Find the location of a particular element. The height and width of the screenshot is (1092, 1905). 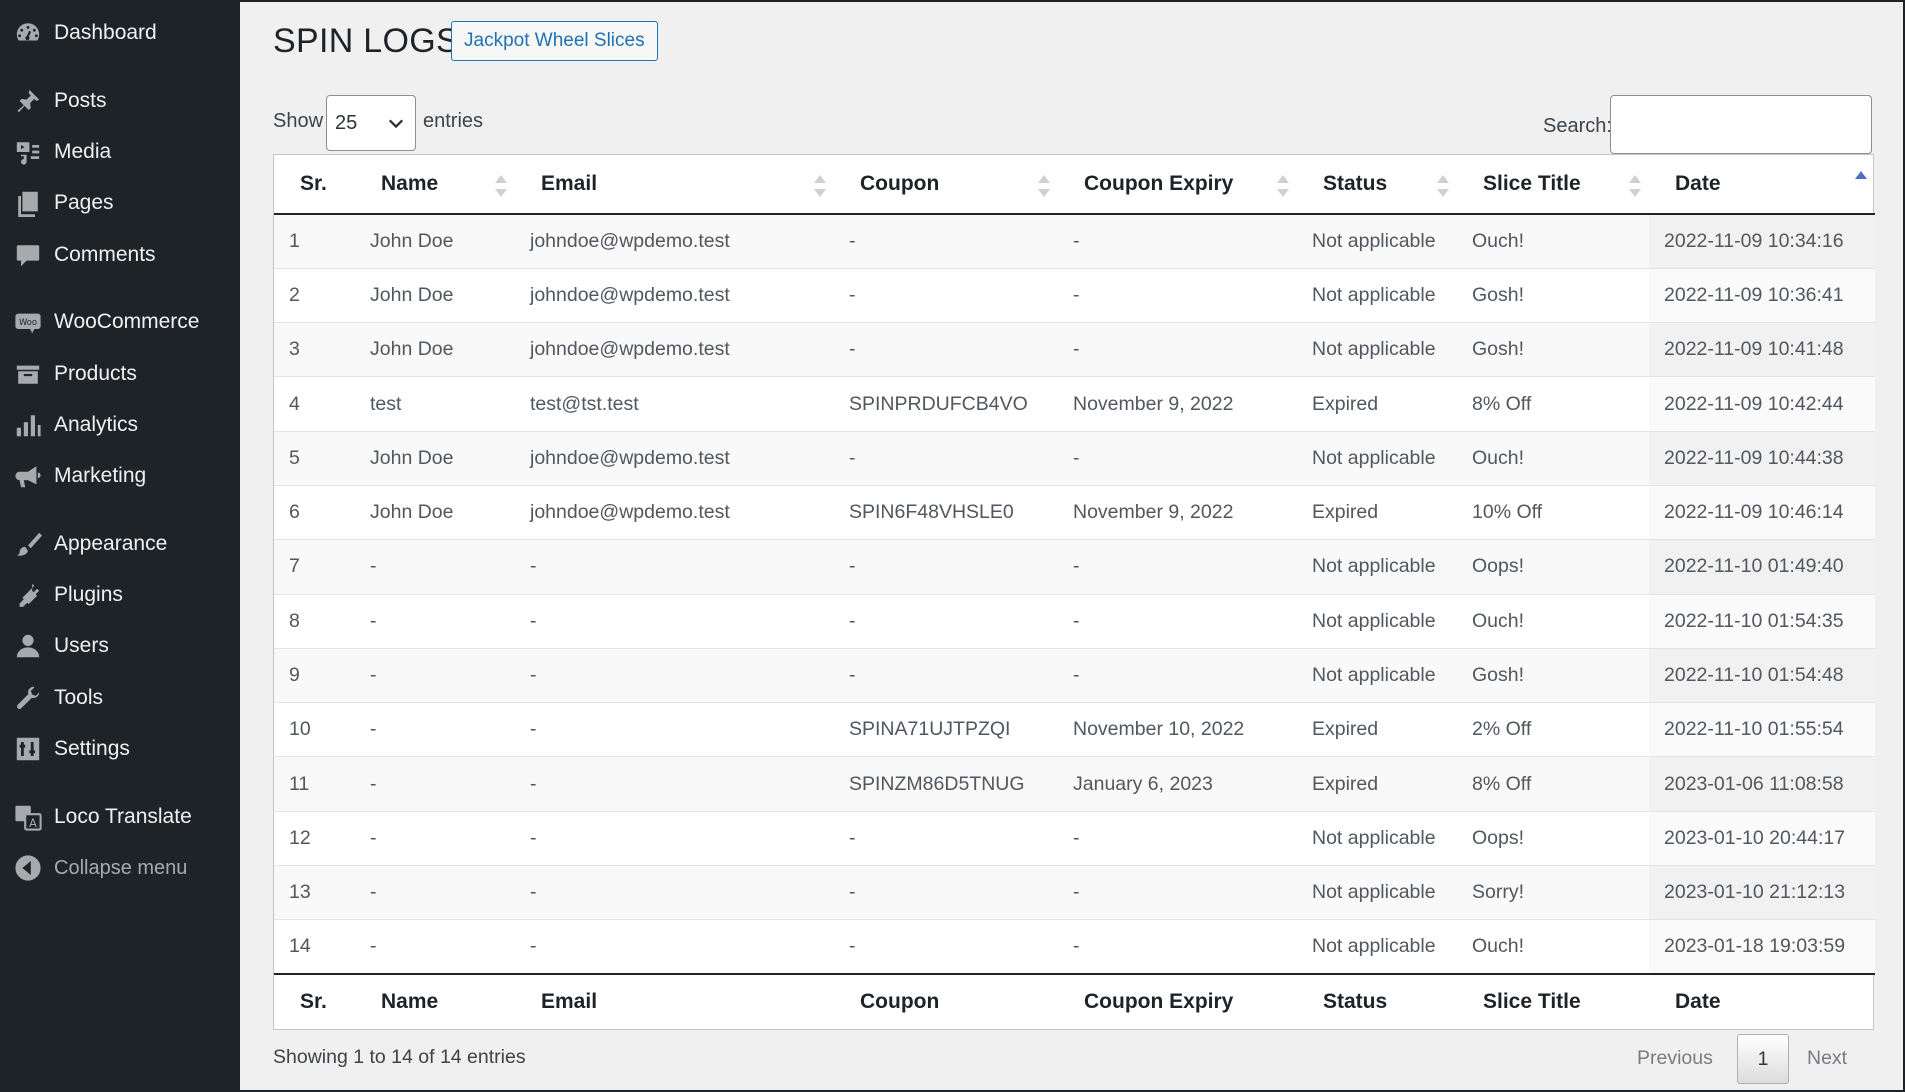

sidebar-item-loco-translate: A Loco Translate is located at coordinates (120, 817).